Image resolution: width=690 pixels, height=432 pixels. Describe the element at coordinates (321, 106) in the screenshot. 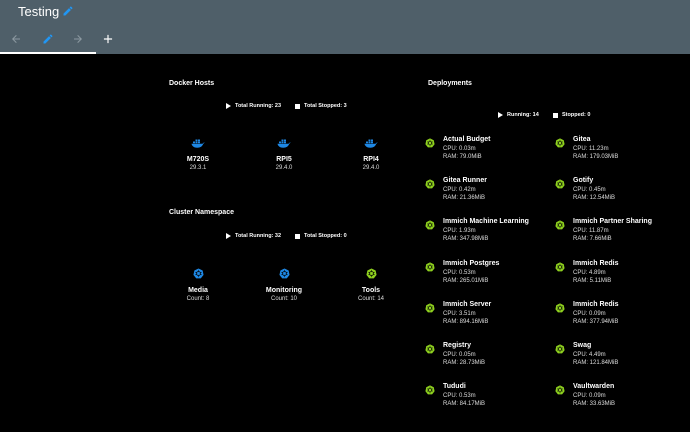

I see `docker-stopped-stat: Total Stopped: 3` at that location.